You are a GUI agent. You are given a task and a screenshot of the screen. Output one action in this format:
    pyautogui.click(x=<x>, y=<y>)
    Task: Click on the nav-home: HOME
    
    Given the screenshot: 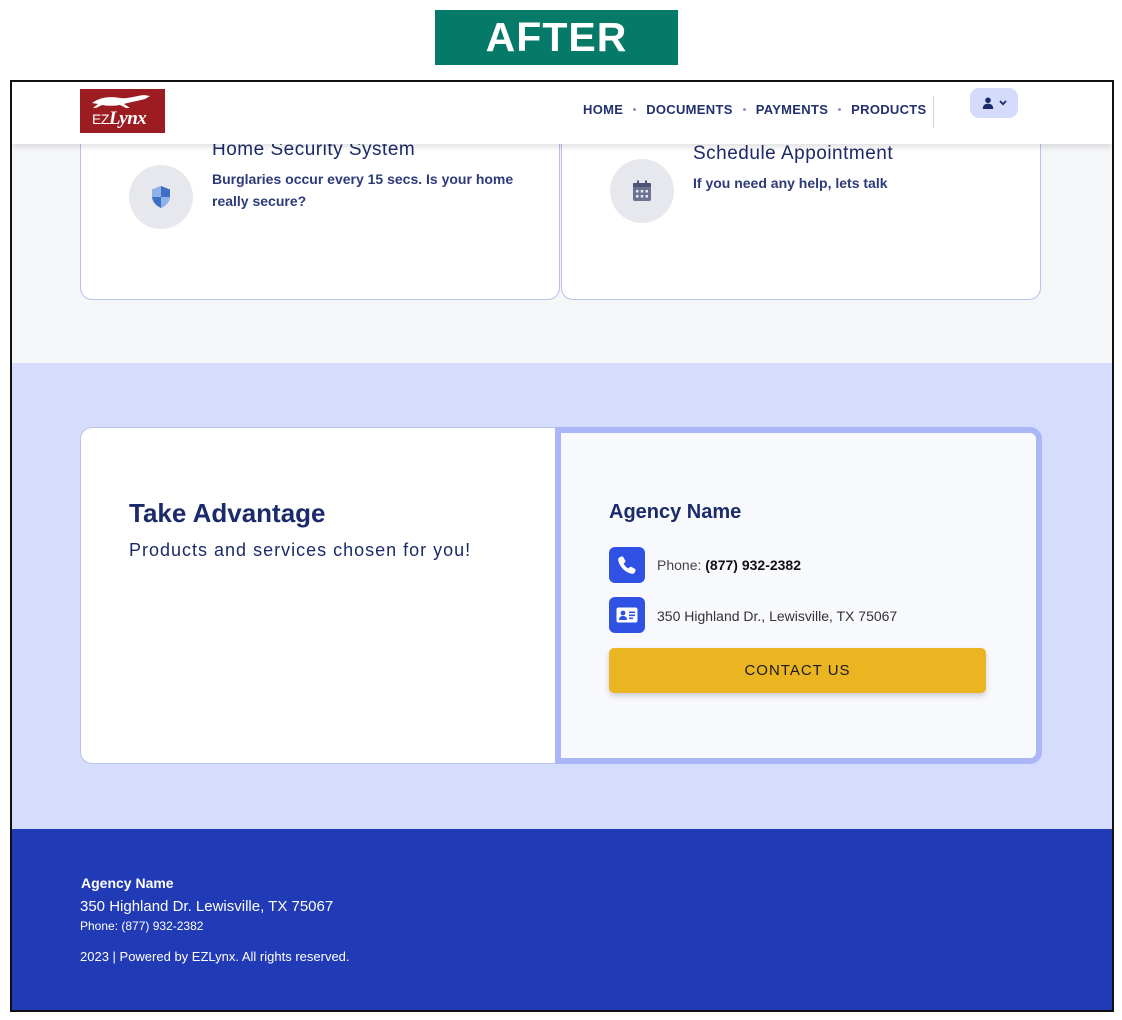 What is the action you would take?
    pyautogui.click(x=603, y=109)
    